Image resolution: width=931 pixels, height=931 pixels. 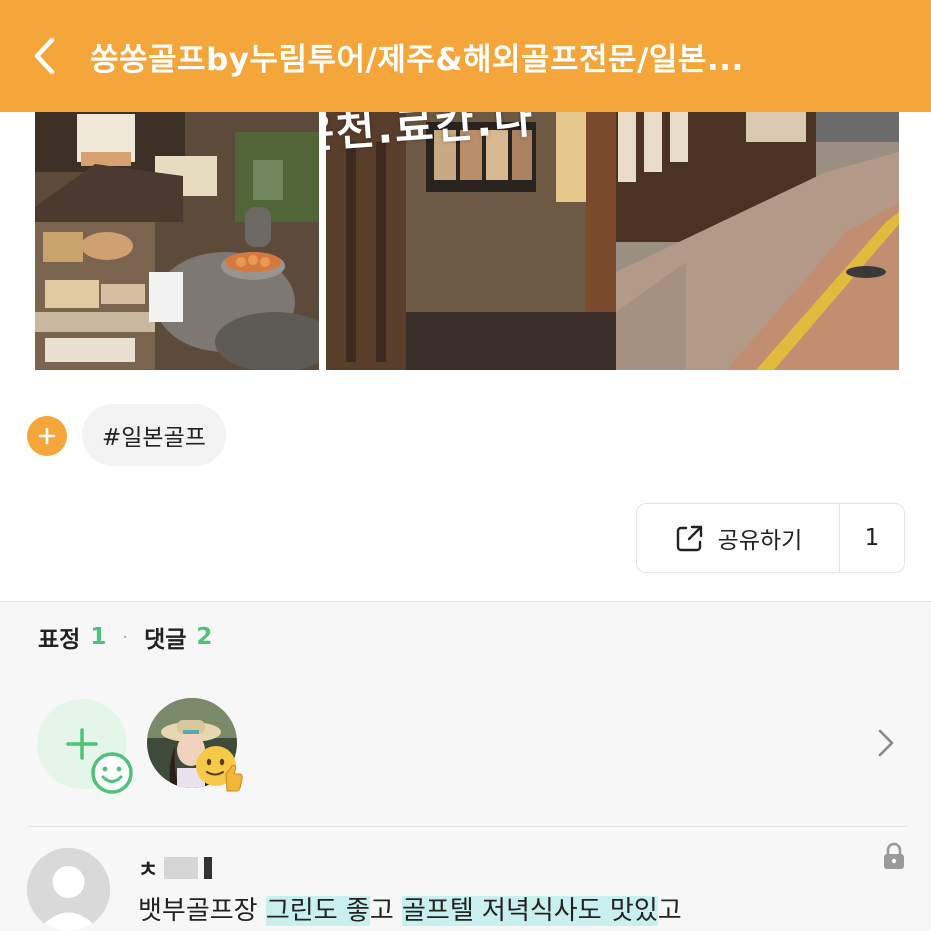 What do you see at coordinates (68, 889) in the screenshot?
I see `comment-avatar` at bounding box center [68, 889].